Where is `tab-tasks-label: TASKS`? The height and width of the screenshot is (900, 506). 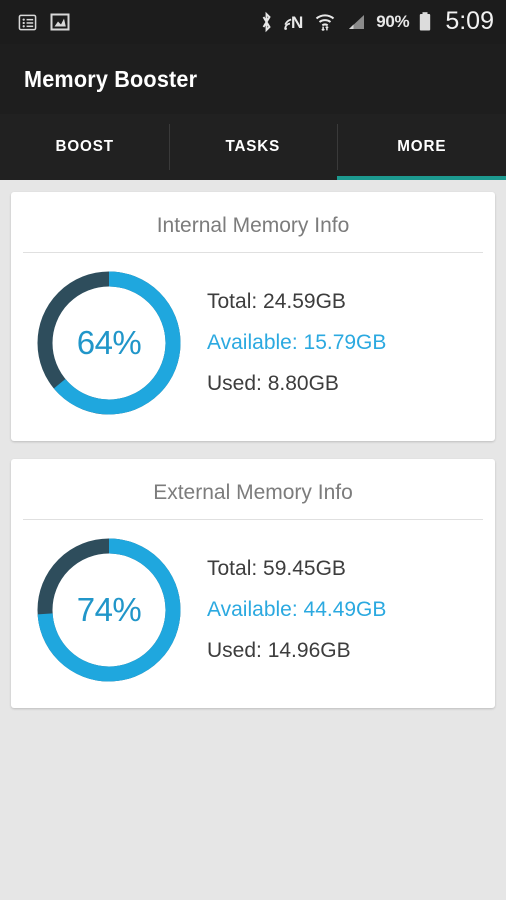
tab-tasks-label: TASKS is located at coordinates (253, 146).